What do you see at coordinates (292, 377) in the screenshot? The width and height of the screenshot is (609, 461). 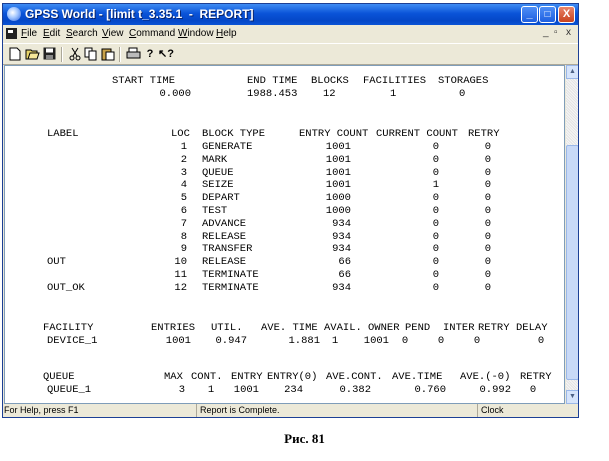 I see `header-entry-zero: ENTRY(0)` at bounding box center [292, 377].